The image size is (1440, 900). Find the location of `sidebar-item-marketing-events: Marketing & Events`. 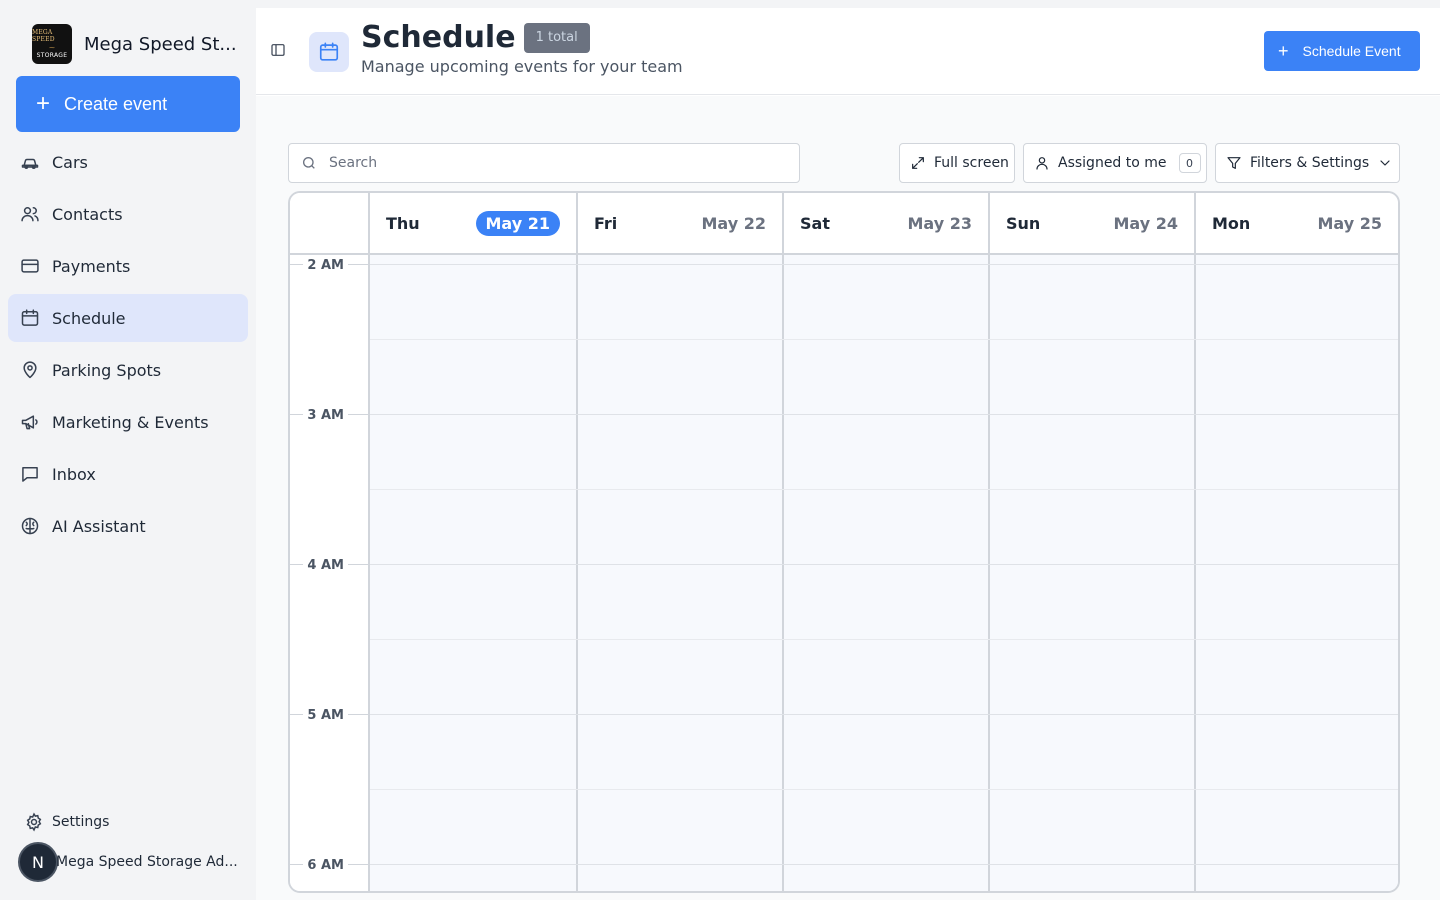

sidebar-item-marketing-events: Marketing & Events is located at coordinates (128, 422).